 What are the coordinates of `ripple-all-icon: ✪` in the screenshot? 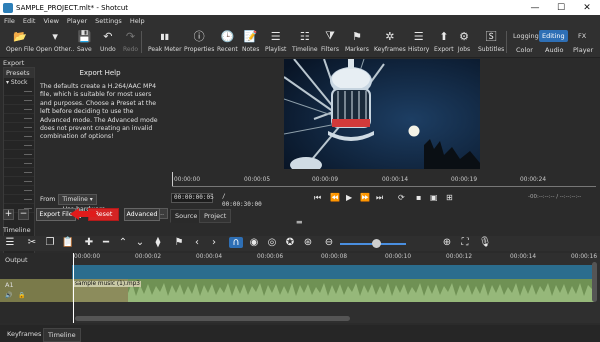 It's located at (290, 242).